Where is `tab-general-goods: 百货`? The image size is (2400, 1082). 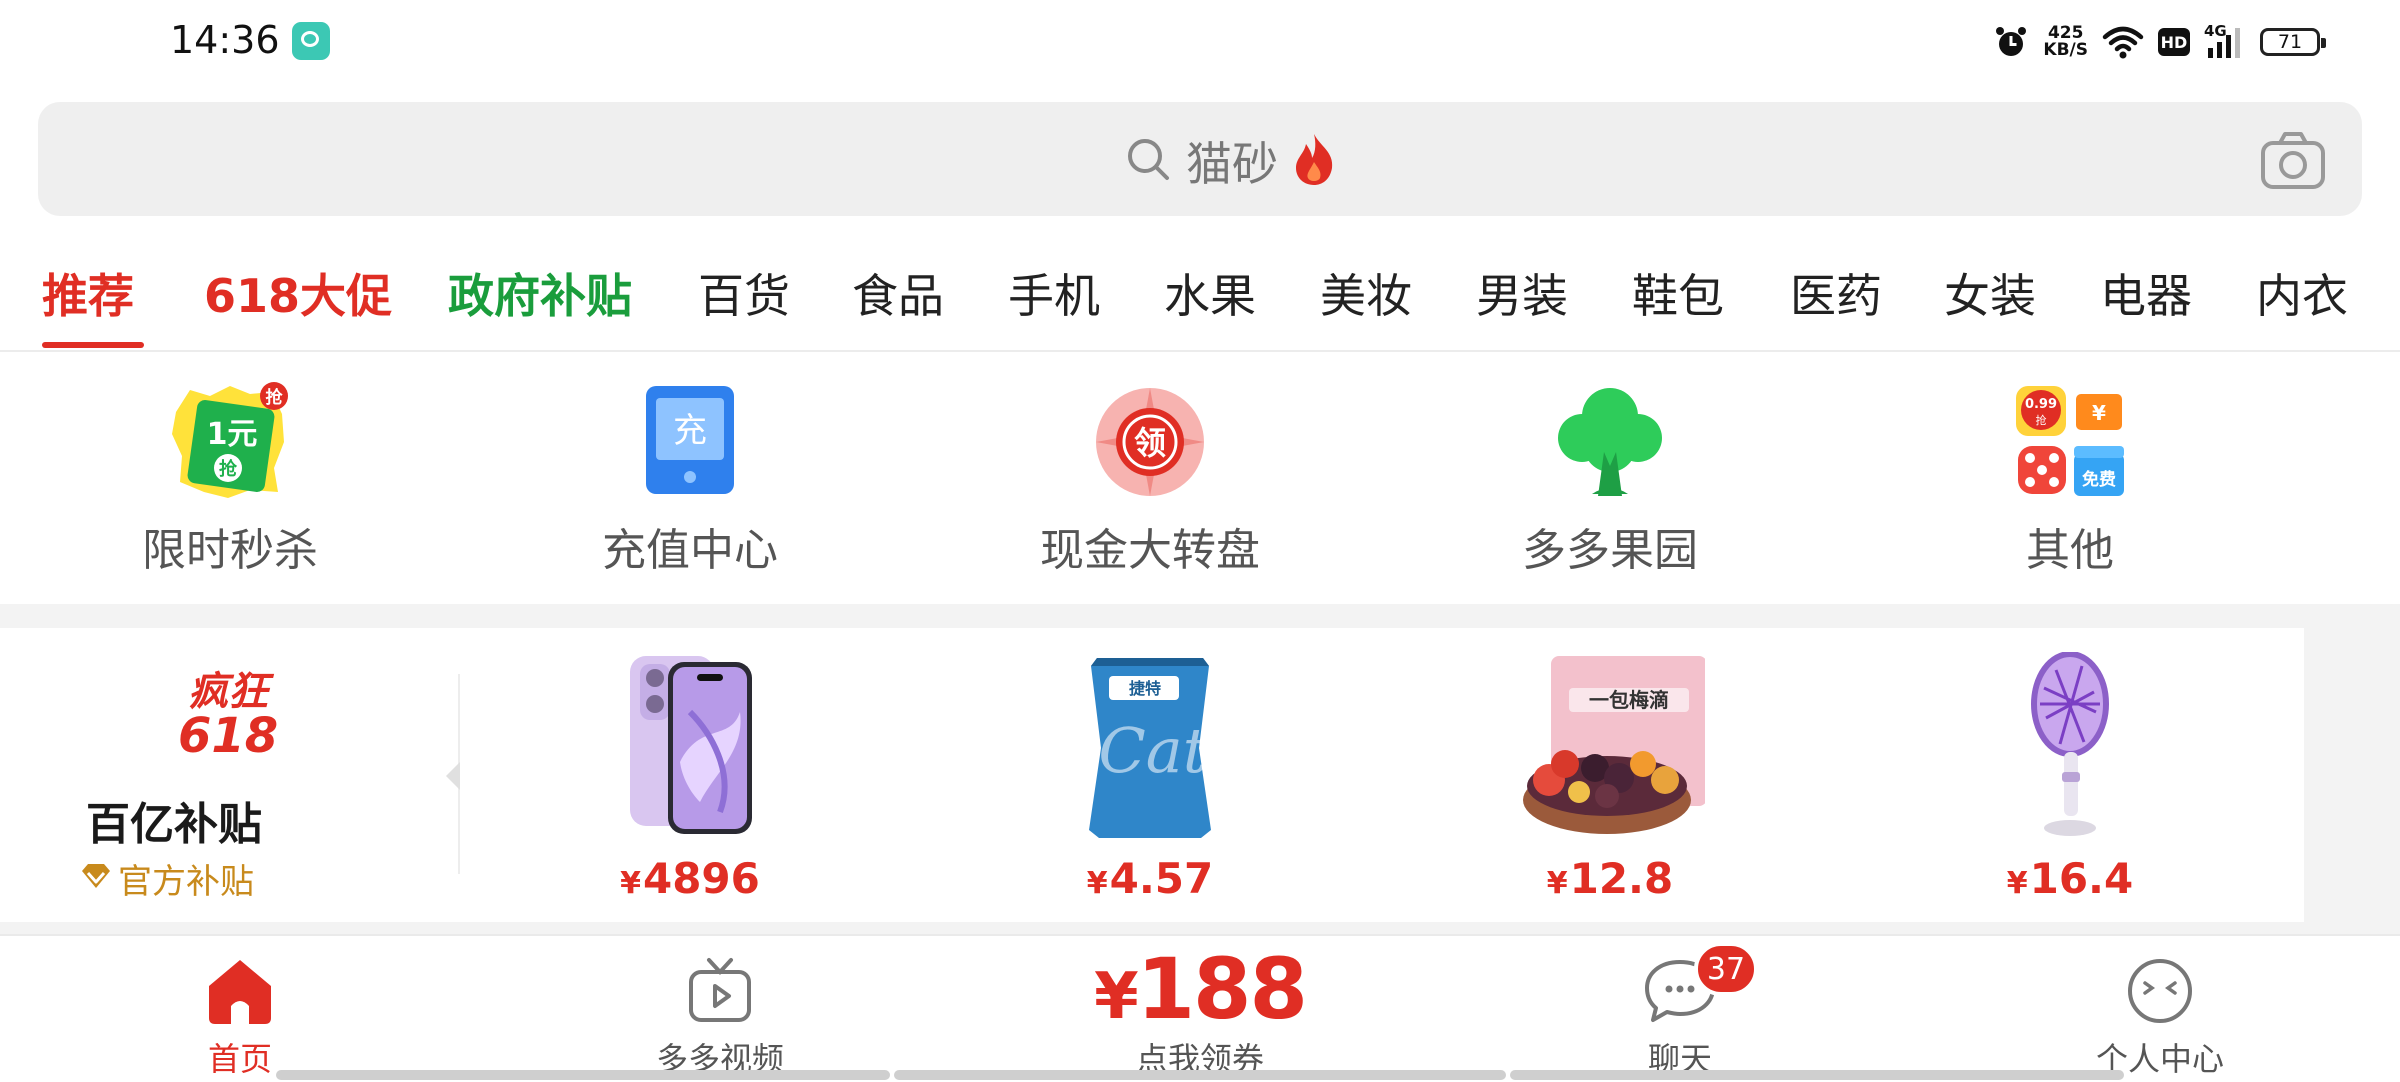
tab-general-goods: 百货 is located at coordinates (744, 293).